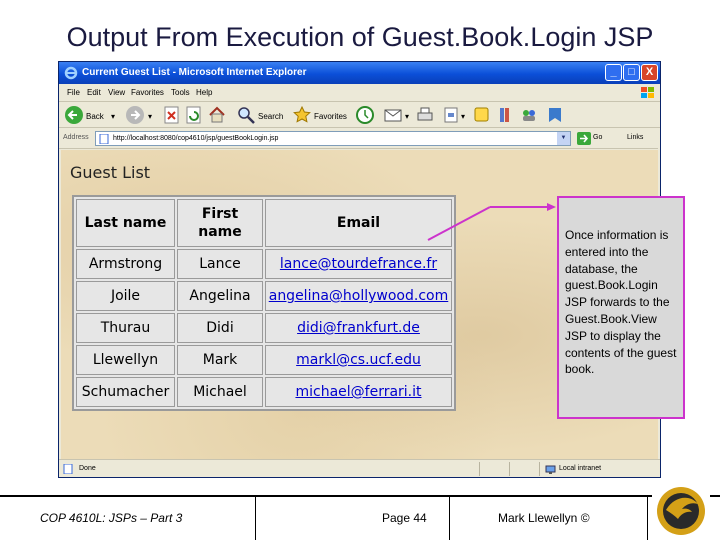  Describe the element at coordinates (452, 115) in the screenshot. I see `edit-icon` at that location.